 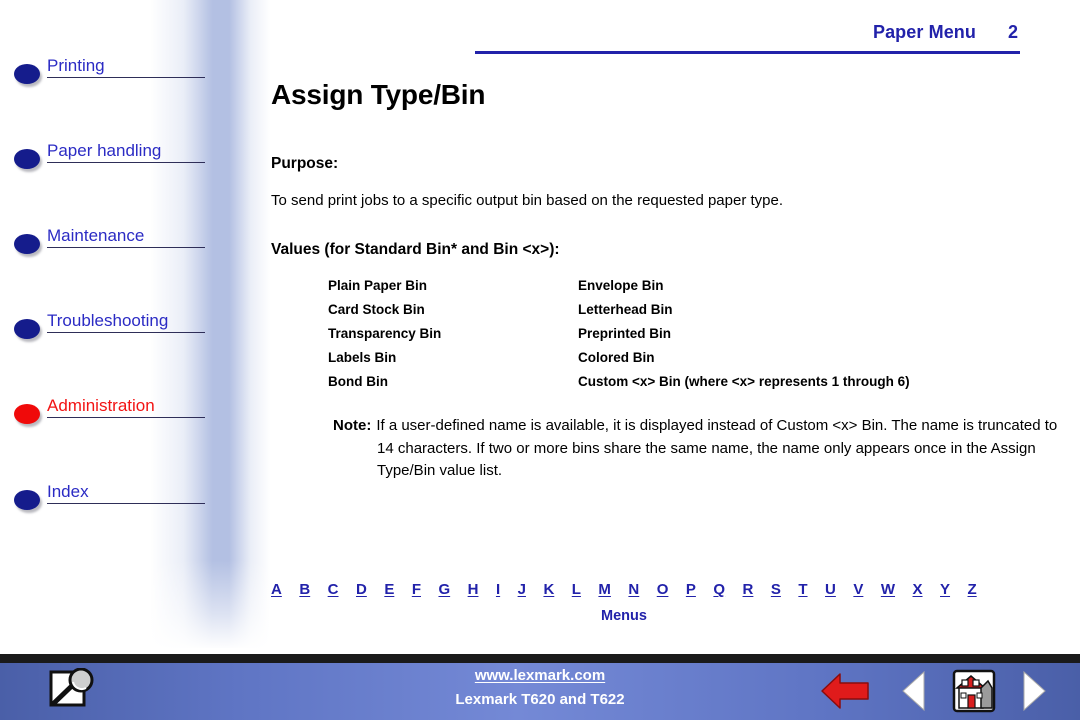 What do you see at coordinates (498, 589) in the screenshot?
I see `alpha-link-i: I` at bounding box center [498, 589].